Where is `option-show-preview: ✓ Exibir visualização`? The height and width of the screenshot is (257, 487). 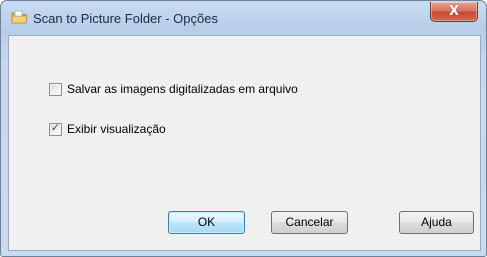 option-show-preview: ✓ Exibir visualização is located at coordinates (107, 129).